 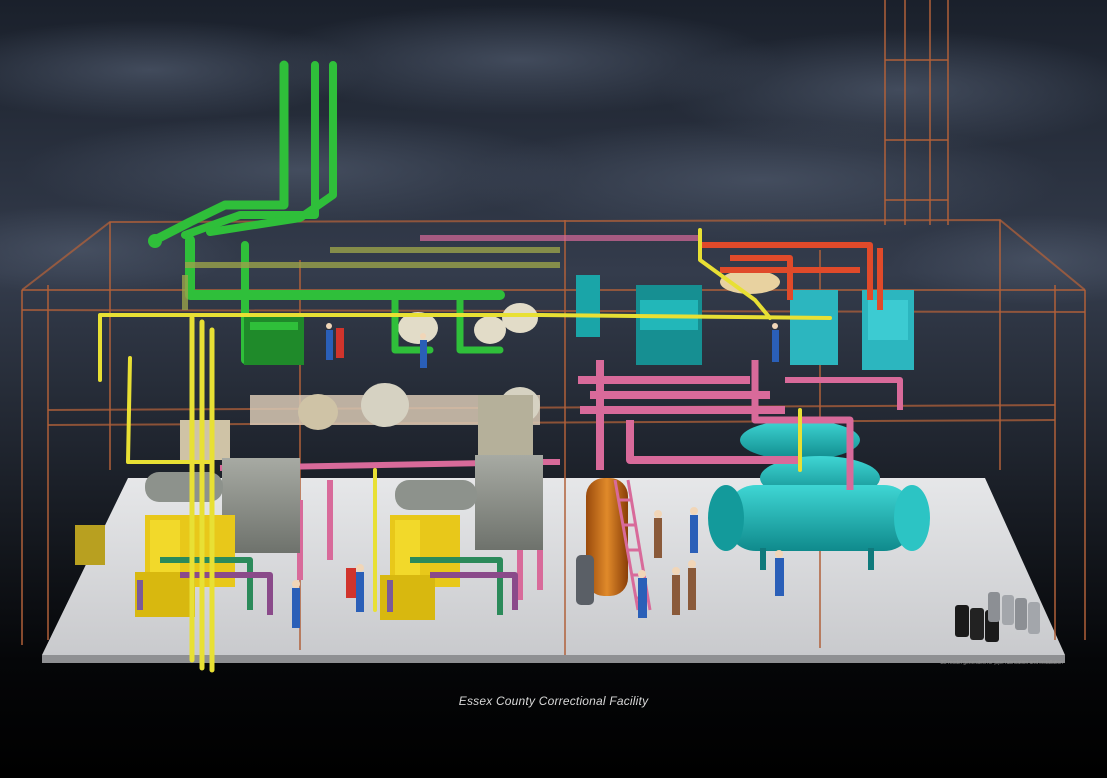 What do you see at coordinates (274, 340) in the screenshot?
I see `green-equipment` at bounding box center [274, 340].